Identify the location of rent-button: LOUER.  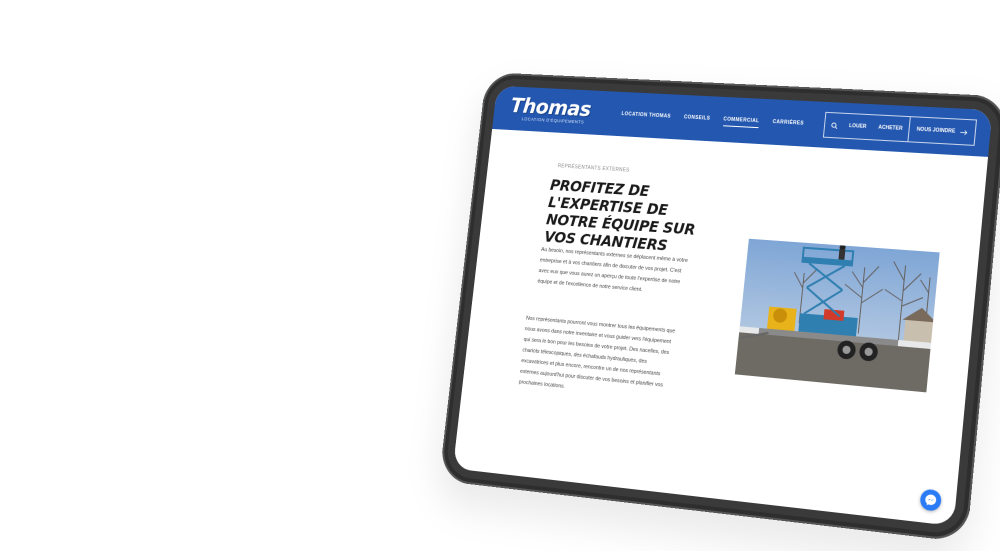
(858, 126).